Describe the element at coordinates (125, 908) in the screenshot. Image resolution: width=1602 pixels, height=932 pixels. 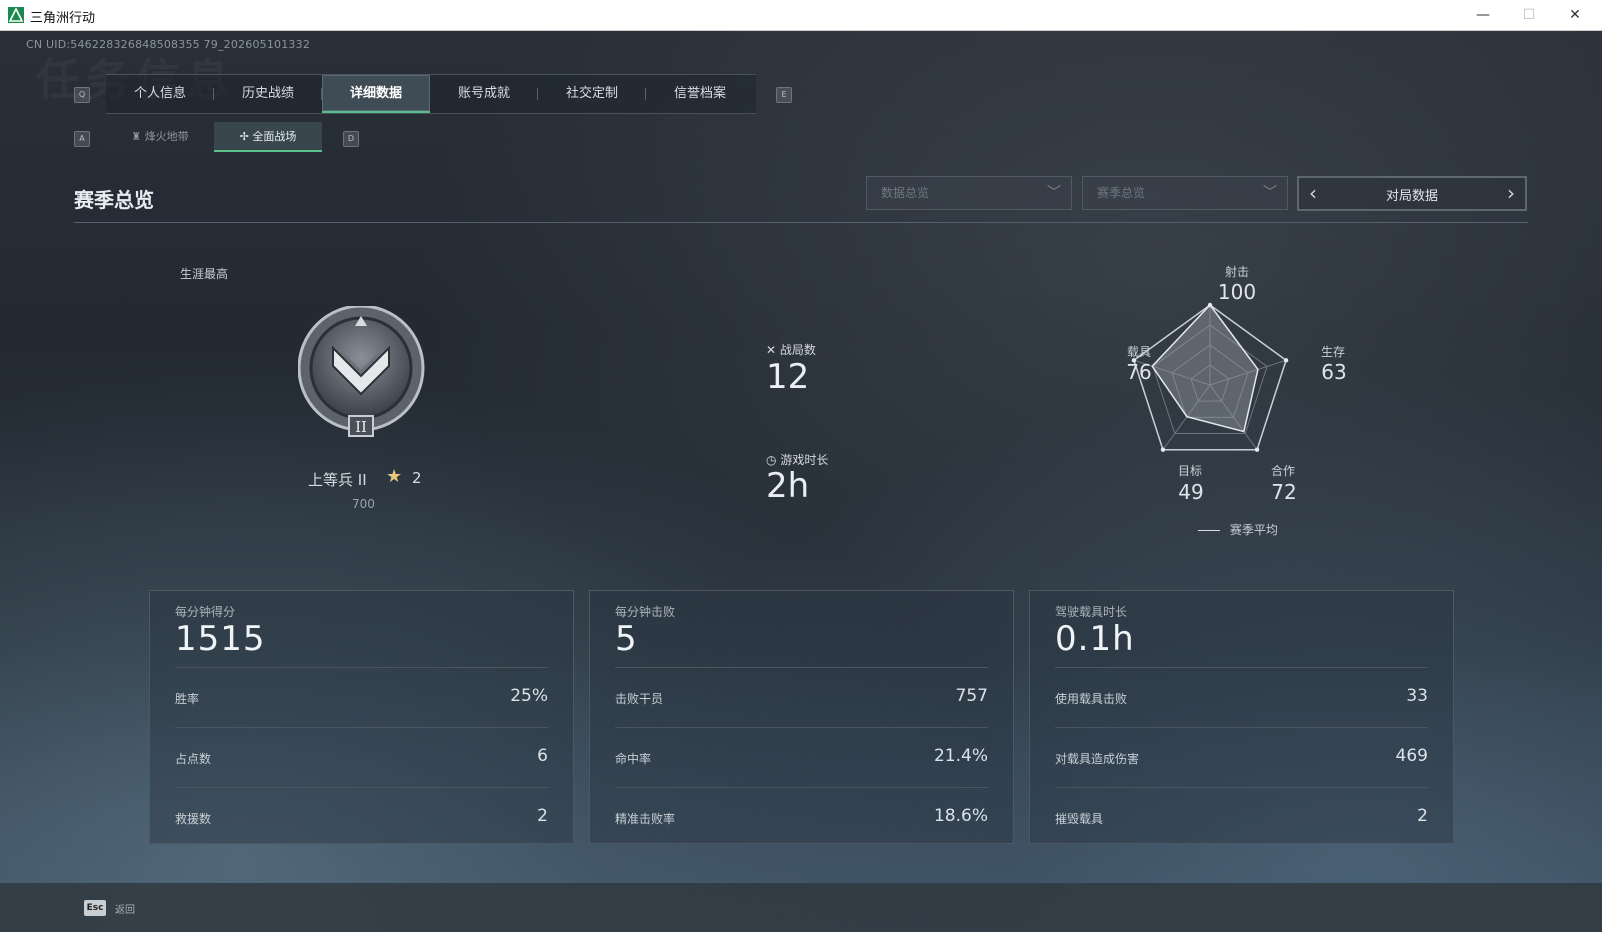
I see `back-label: 返回` at that location.